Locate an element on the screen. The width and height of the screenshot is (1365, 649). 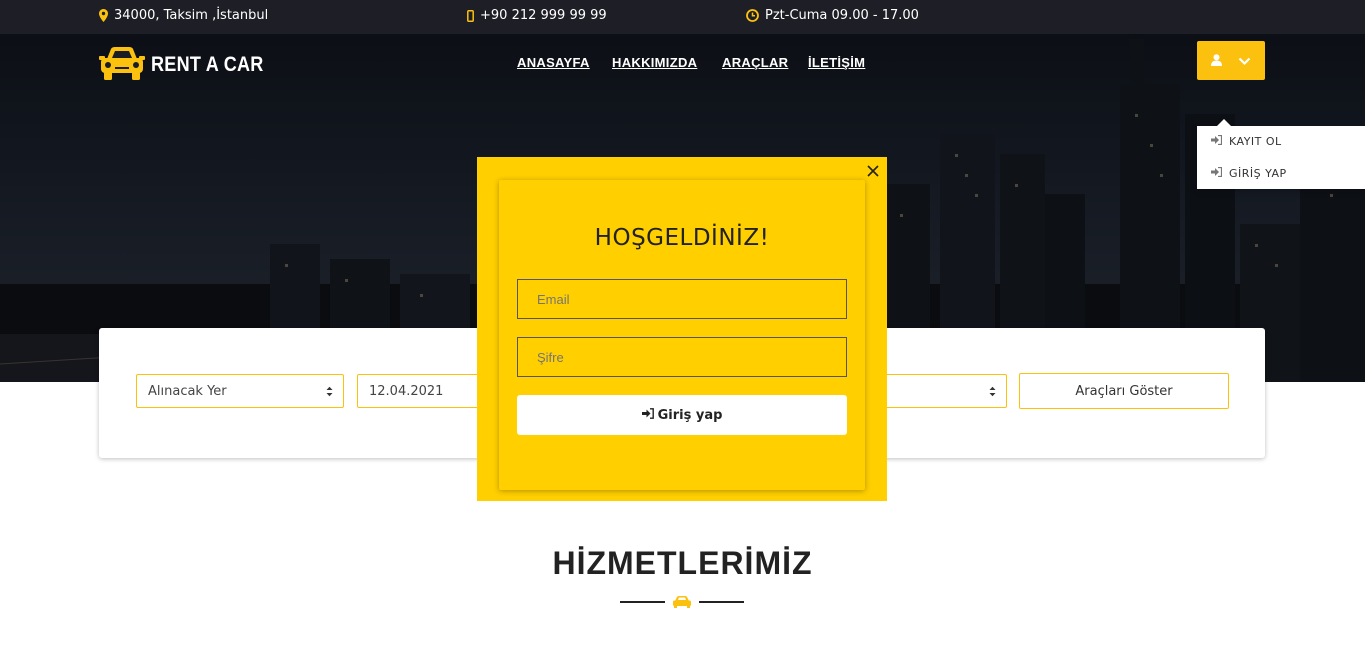
modal-title: HOŞGELDİNİZ! is located at coordinates (682, 238).